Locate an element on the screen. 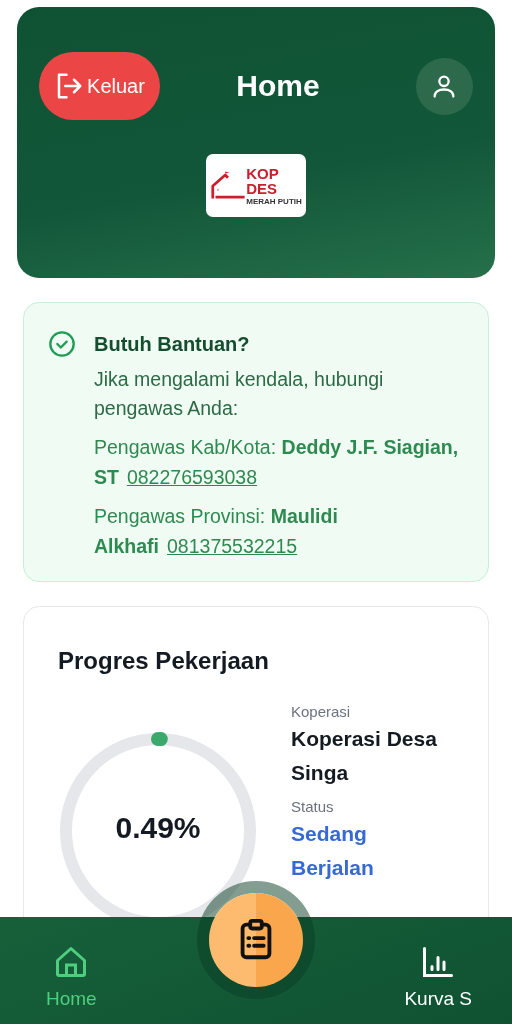  phone-link: 081375532215 is located at coordinates (232, 546).